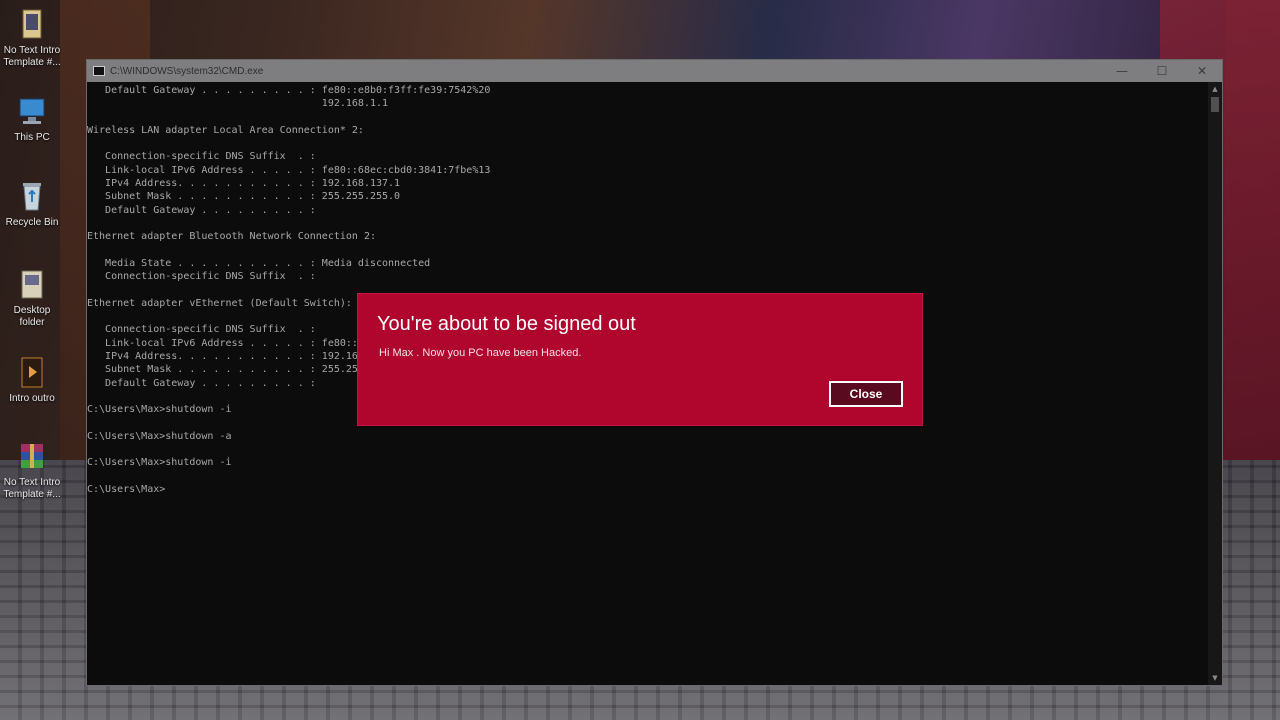 The width and height of the screenshot is (1280, 720). Describe the element at coordinates (1215, 104) in the screenshot. I see `scroll-thumb` at that location.